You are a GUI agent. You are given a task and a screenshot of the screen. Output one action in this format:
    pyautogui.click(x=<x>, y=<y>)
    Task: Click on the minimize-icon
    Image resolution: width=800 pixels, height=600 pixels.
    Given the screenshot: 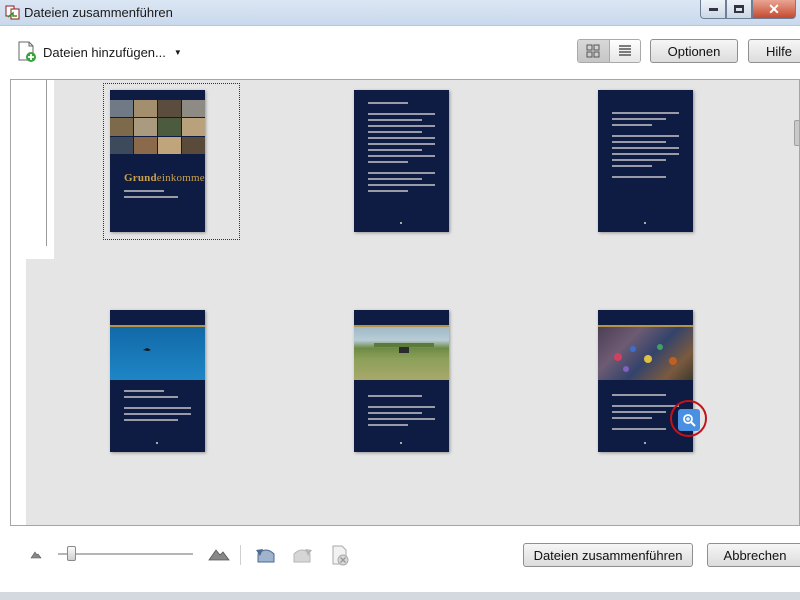 What is the action you would take?
    pyautogui.click(x=713, y=9)
    